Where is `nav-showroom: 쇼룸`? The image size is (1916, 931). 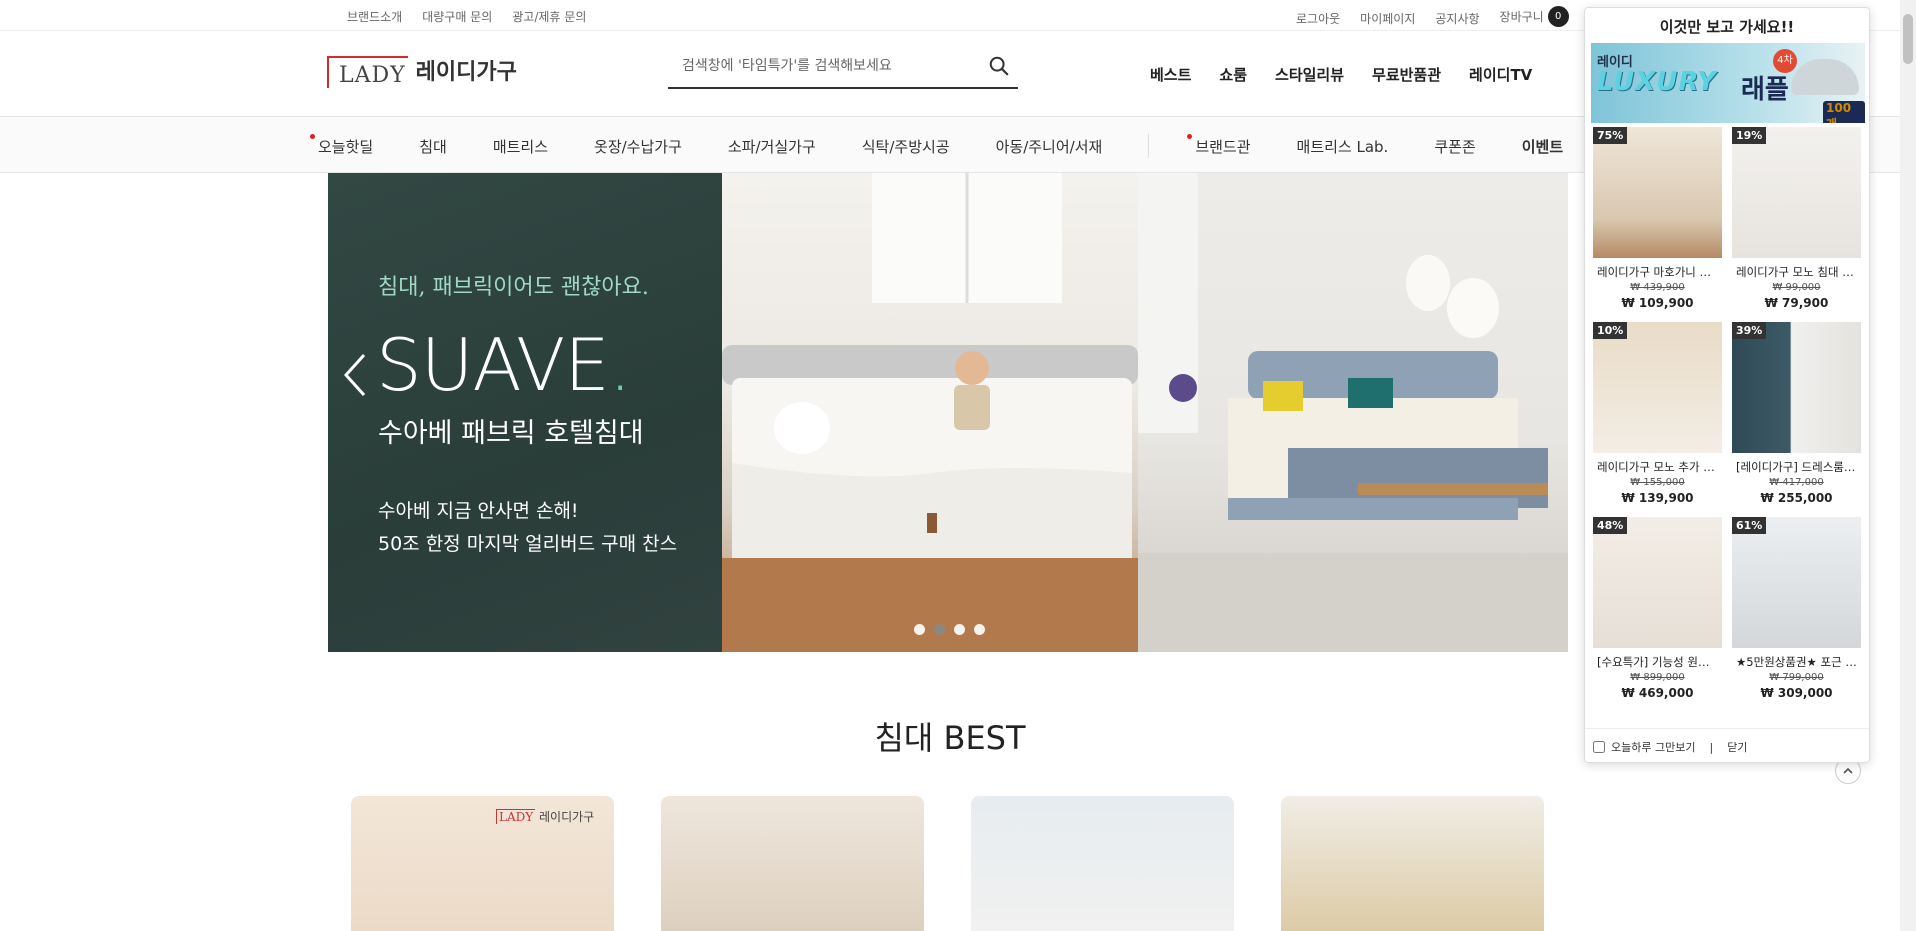 nav-showroom: 쇼룸 is located at coordinates (1233, 74).